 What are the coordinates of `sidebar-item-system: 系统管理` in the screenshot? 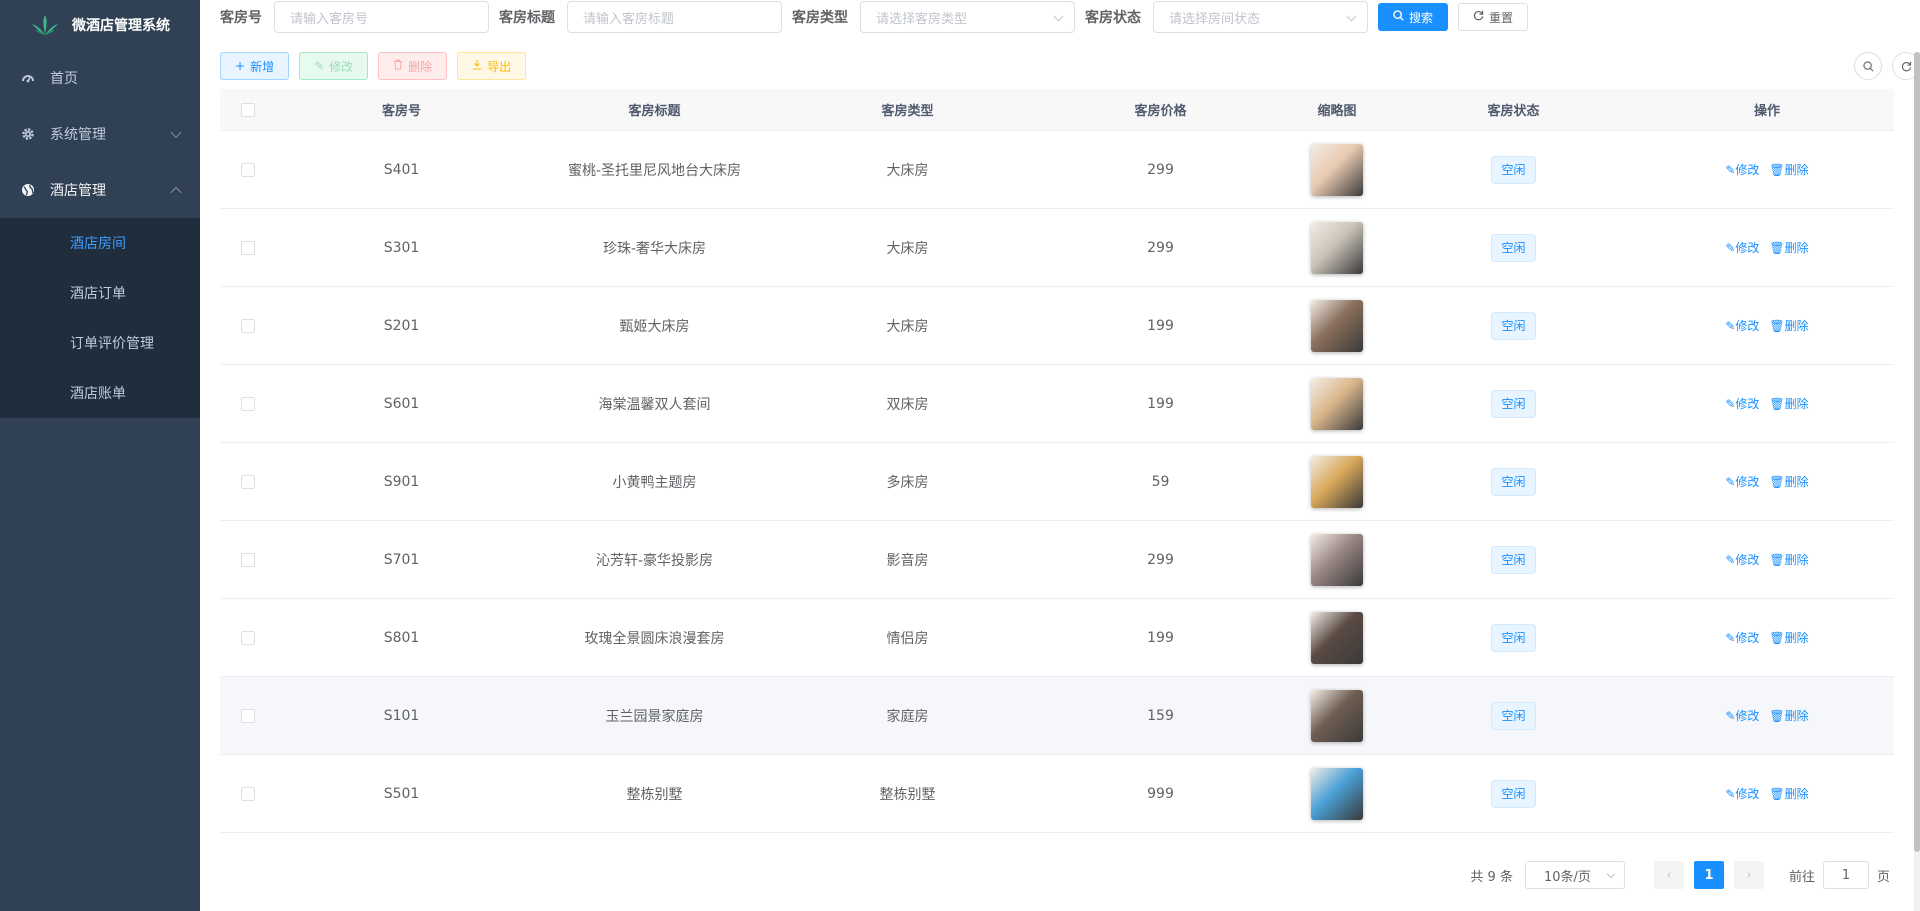 It's located at (100, 134).